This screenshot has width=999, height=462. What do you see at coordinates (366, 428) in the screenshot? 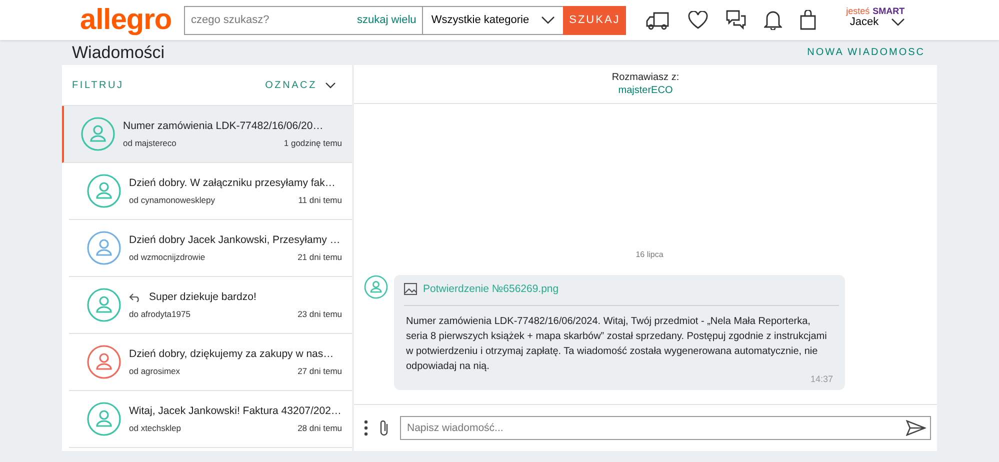
I see `more-icon` at bounding box center [366, 428].